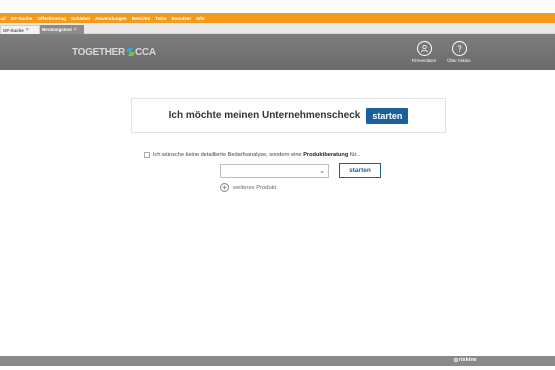 This screenshot has height=370, width=555. What do you see at coordinates (141, 18) in the screenshot?
I see `menu-item-berichte: Berichte` at bounding box center [141, 18].